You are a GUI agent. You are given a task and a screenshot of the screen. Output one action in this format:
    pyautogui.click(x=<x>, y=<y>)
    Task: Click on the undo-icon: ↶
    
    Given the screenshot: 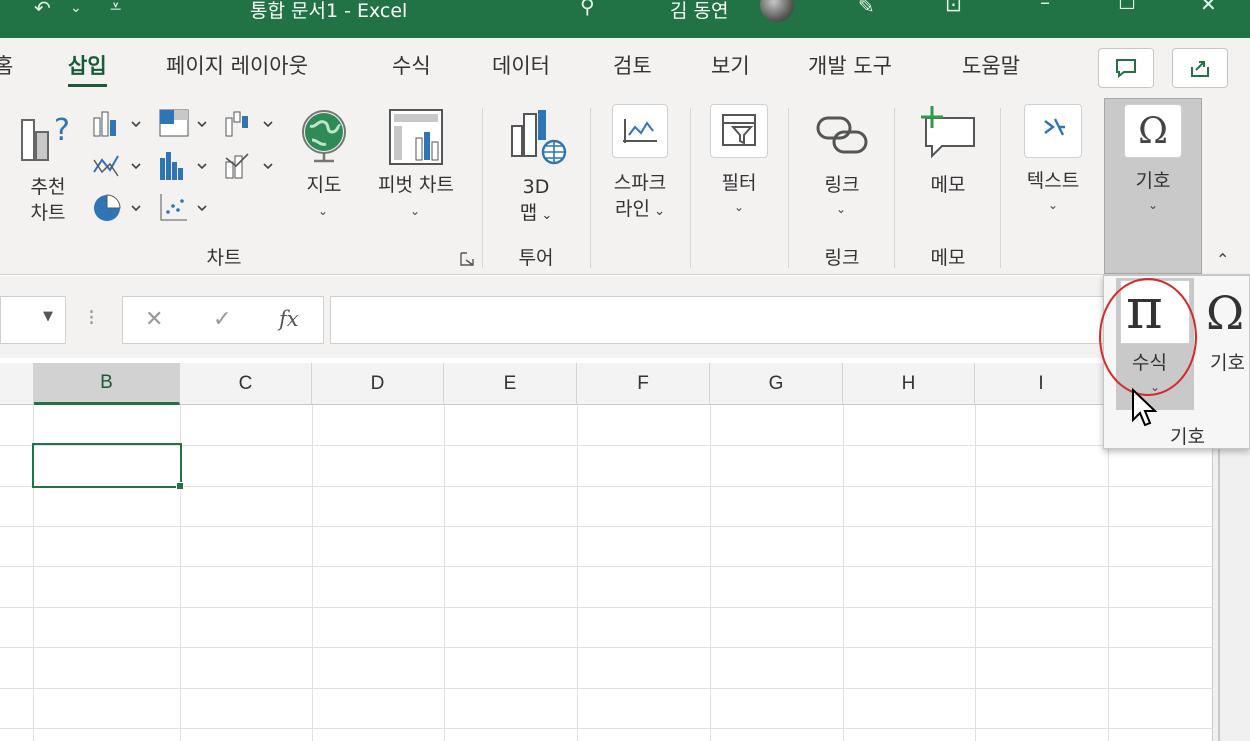 What is the action you would take?
    pyautogui.click(x=42, y=9)
    